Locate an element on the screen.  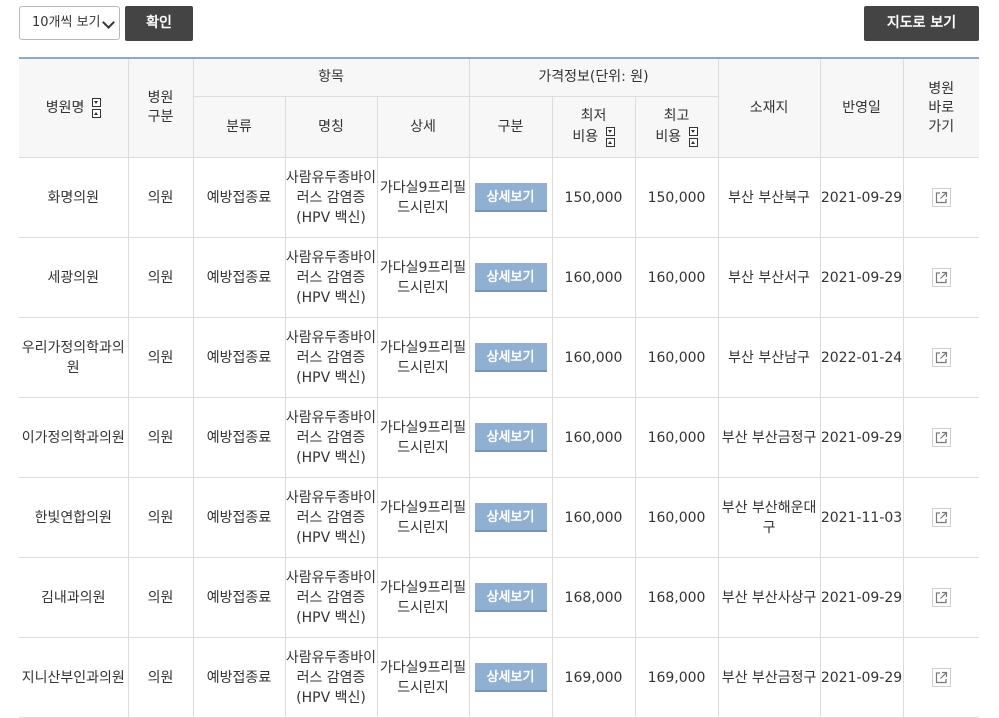
header-detail: 상세 is located at coordinates (423, 127).